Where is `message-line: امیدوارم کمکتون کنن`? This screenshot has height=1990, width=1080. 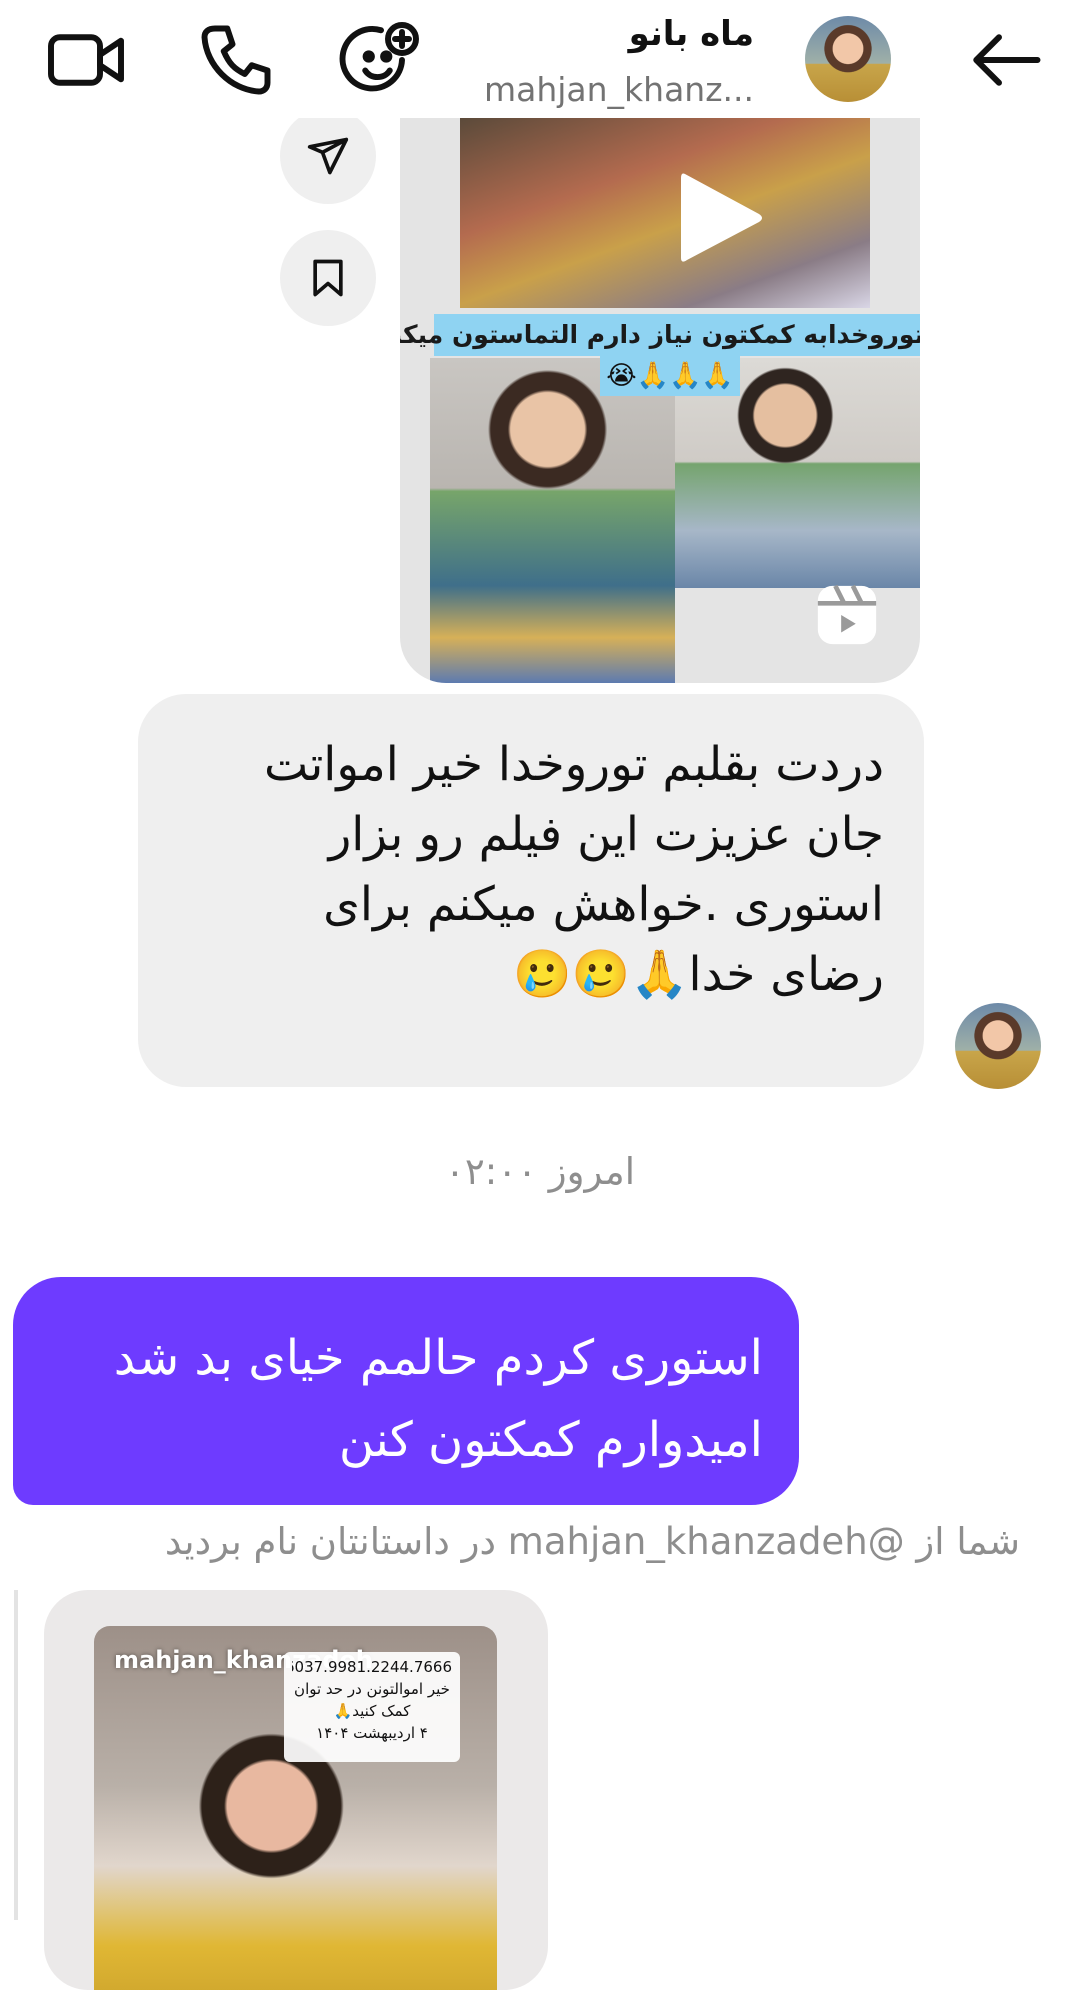
message-line: امیدوارم کمکتون کنن is located at coordinates (550, 1440).